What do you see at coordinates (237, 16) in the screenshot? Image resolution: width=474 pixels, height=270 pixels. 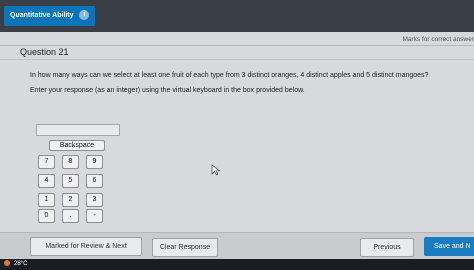 I see `top-bar: Quantitative Ability i` at bounding box center [237, 16].